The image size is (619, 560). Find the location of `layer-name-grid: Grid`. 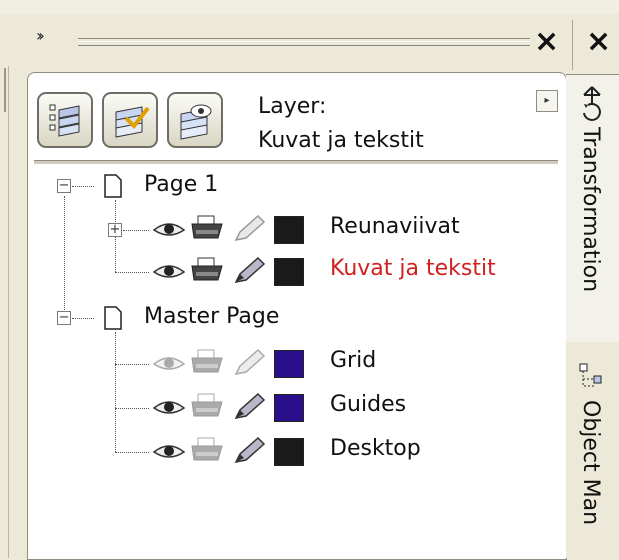

layer-name-grid: Grid is located at coordinates (353, 360).